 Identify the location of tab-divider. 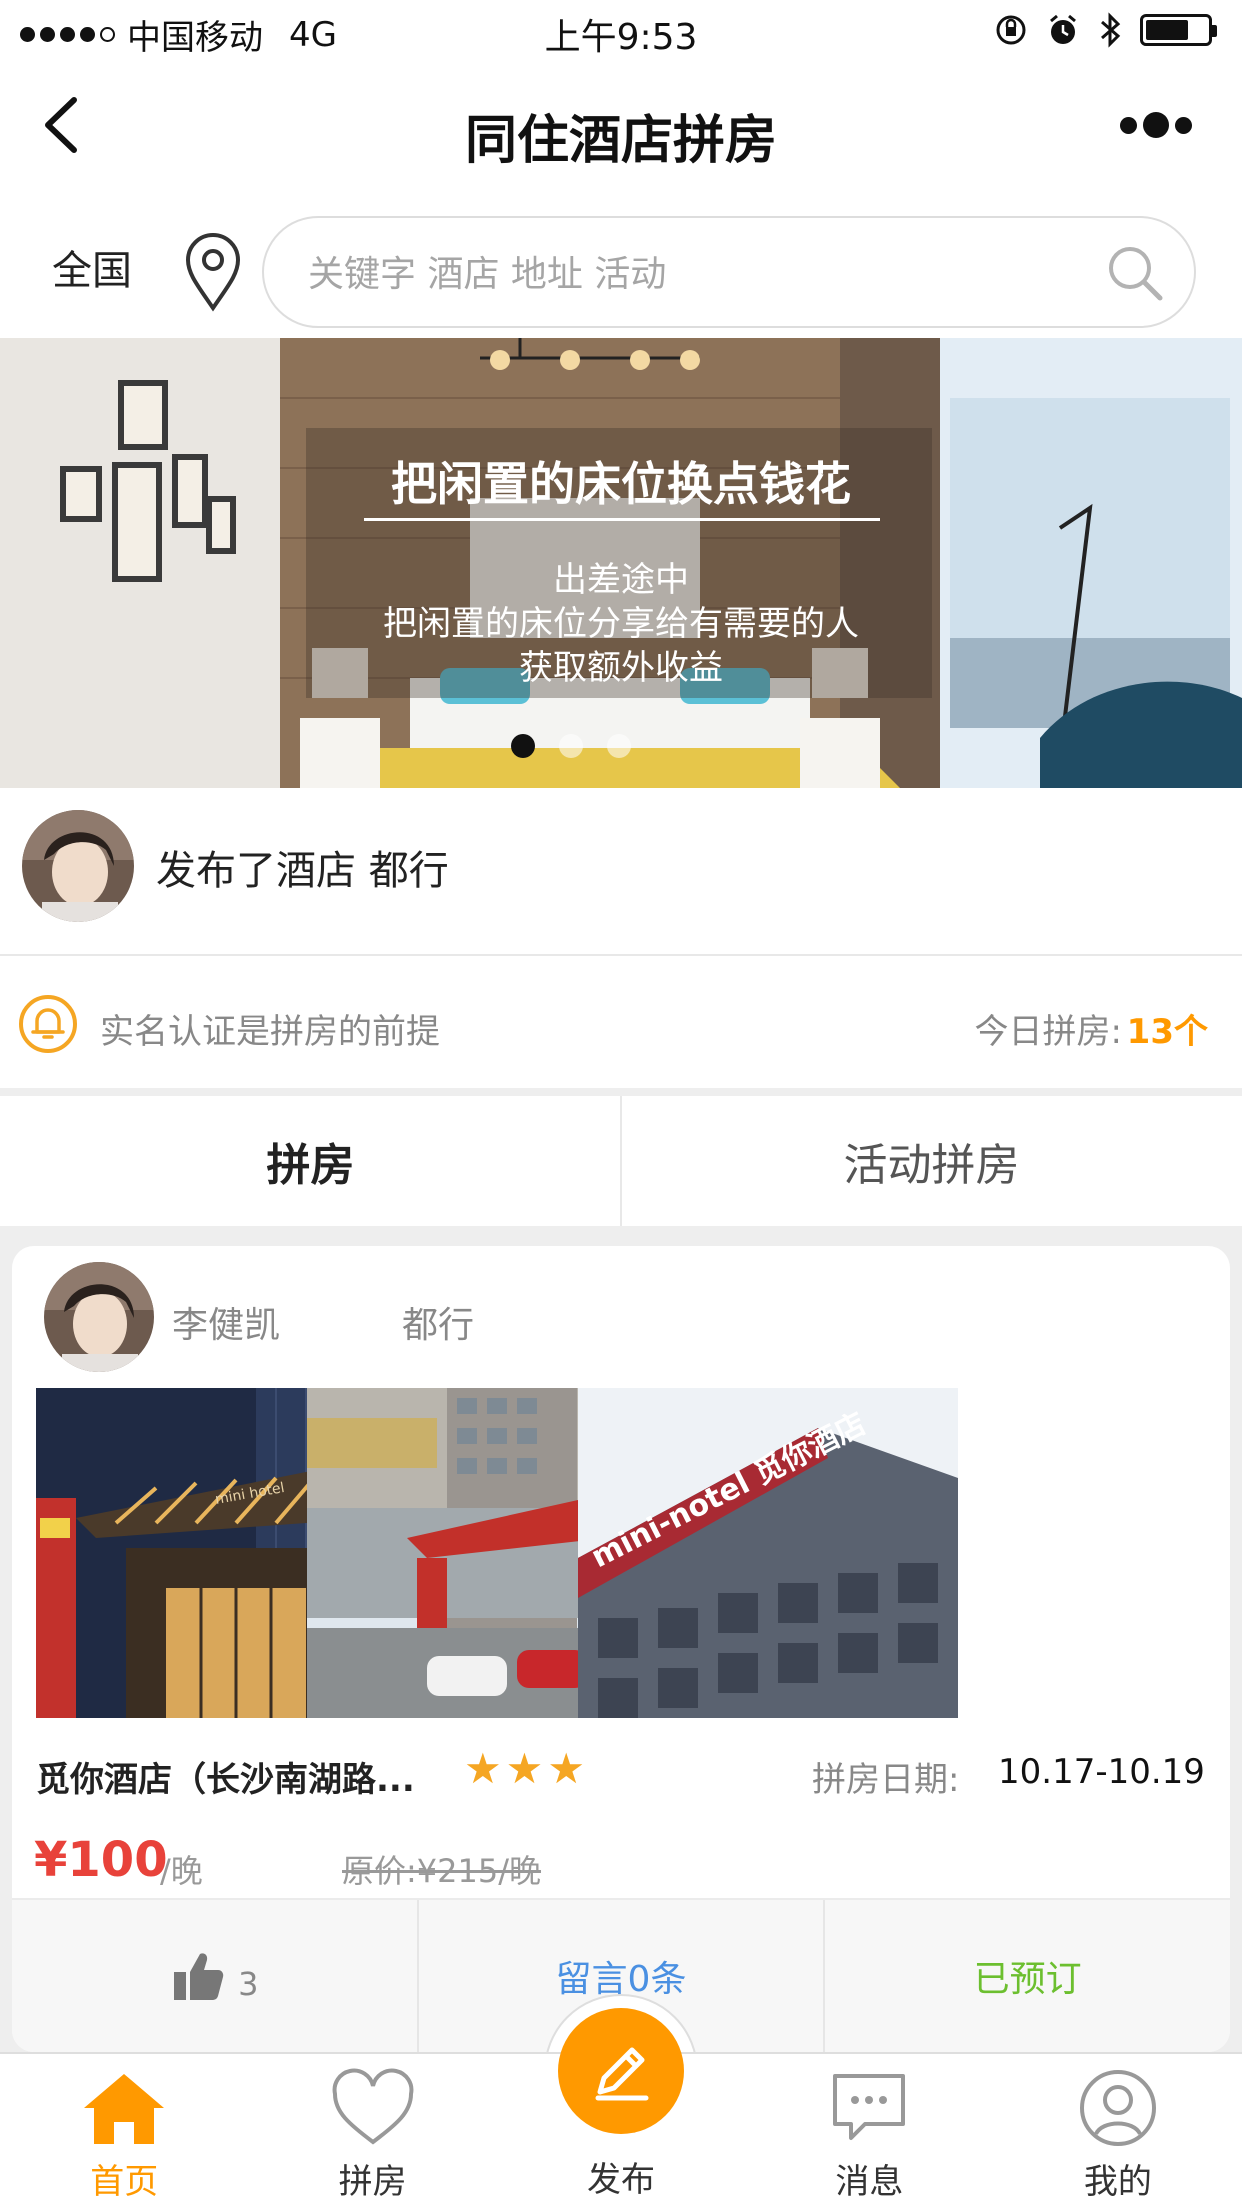
(621, 1161).